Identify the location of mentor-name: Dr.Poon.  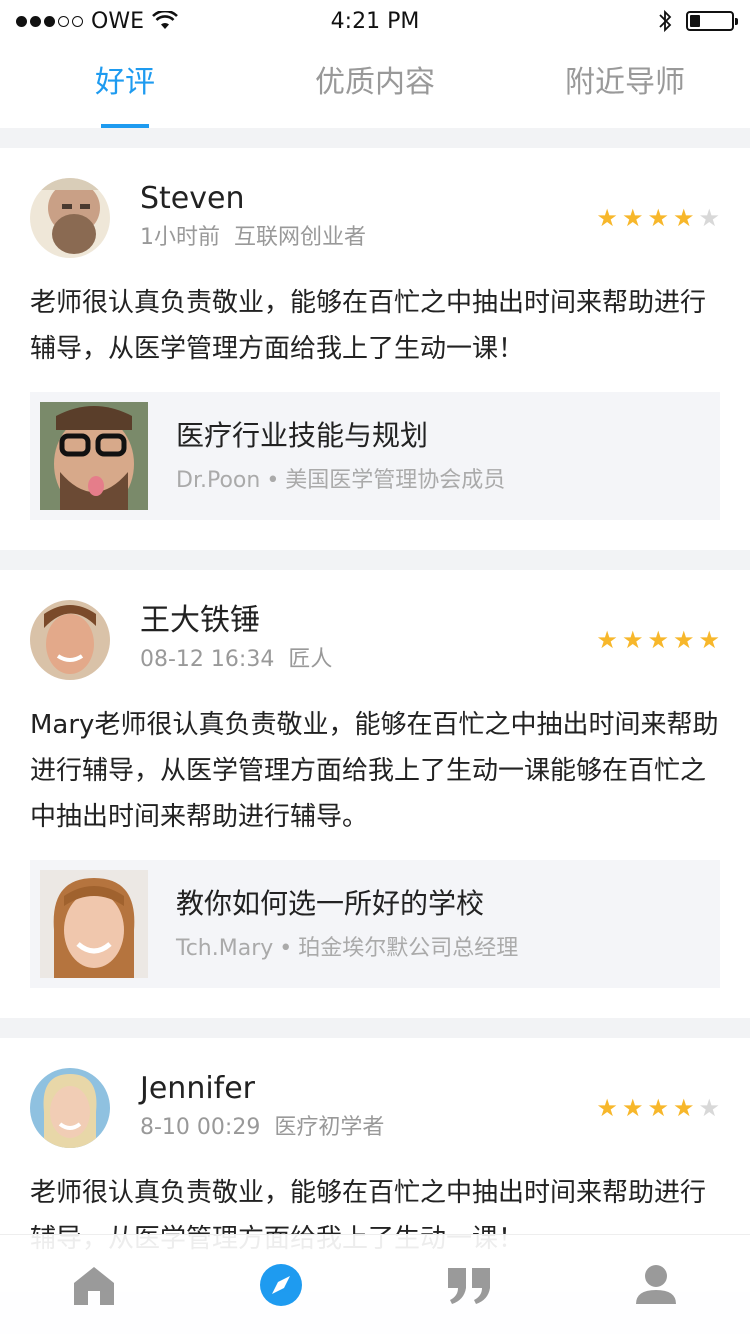
(218, 480).